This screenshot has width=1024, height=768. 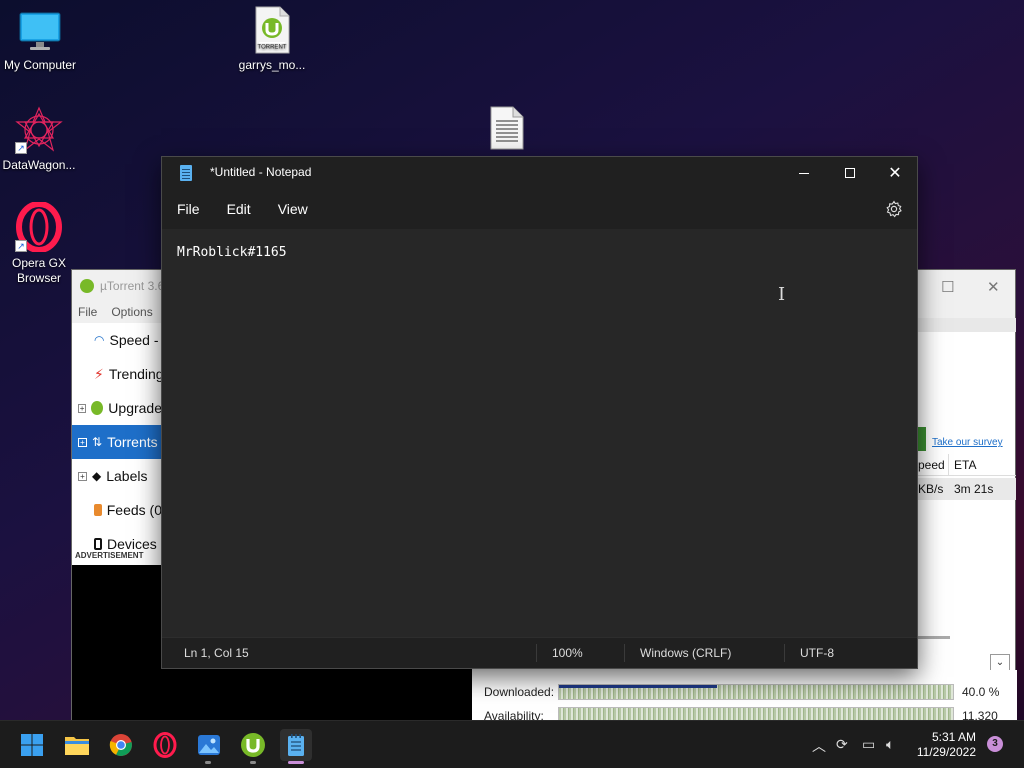 I want to click on menu-view: View, so click(x=293, y=209).